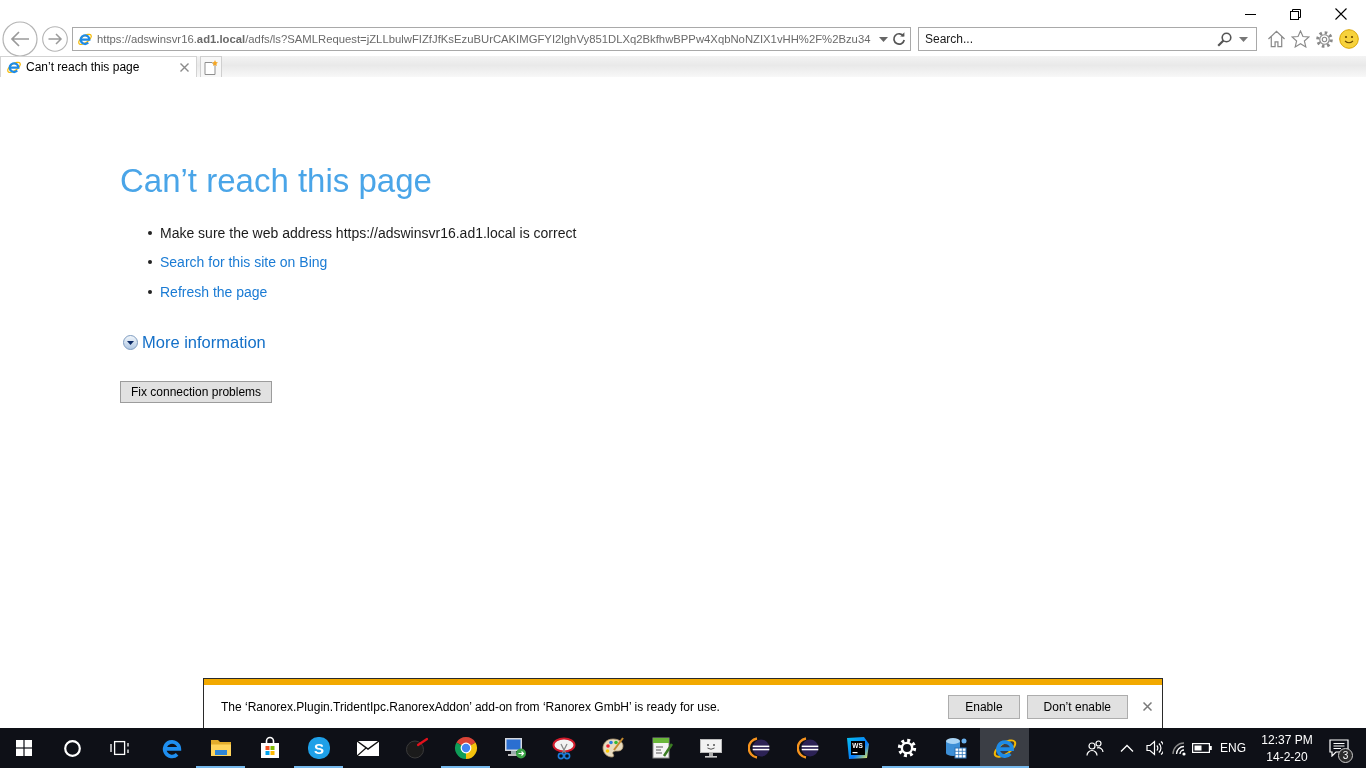 Image resolution: width=1366 pixels, height=768 pixels. Describe the element at coordinates (72, 748) in the screenshot. I see `circle-icon` at that location.